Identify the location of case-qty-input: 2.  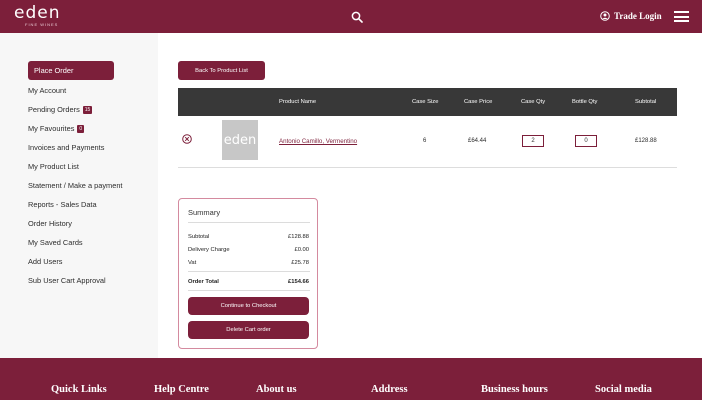
(533, 141).